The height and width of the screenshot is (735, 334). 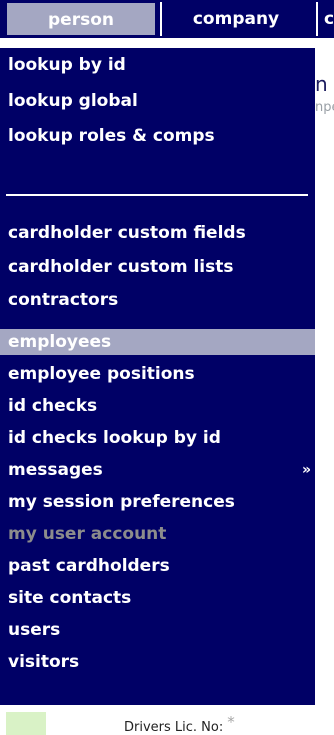 I want to click on tab-partial: c, so click(x=325, y=19).